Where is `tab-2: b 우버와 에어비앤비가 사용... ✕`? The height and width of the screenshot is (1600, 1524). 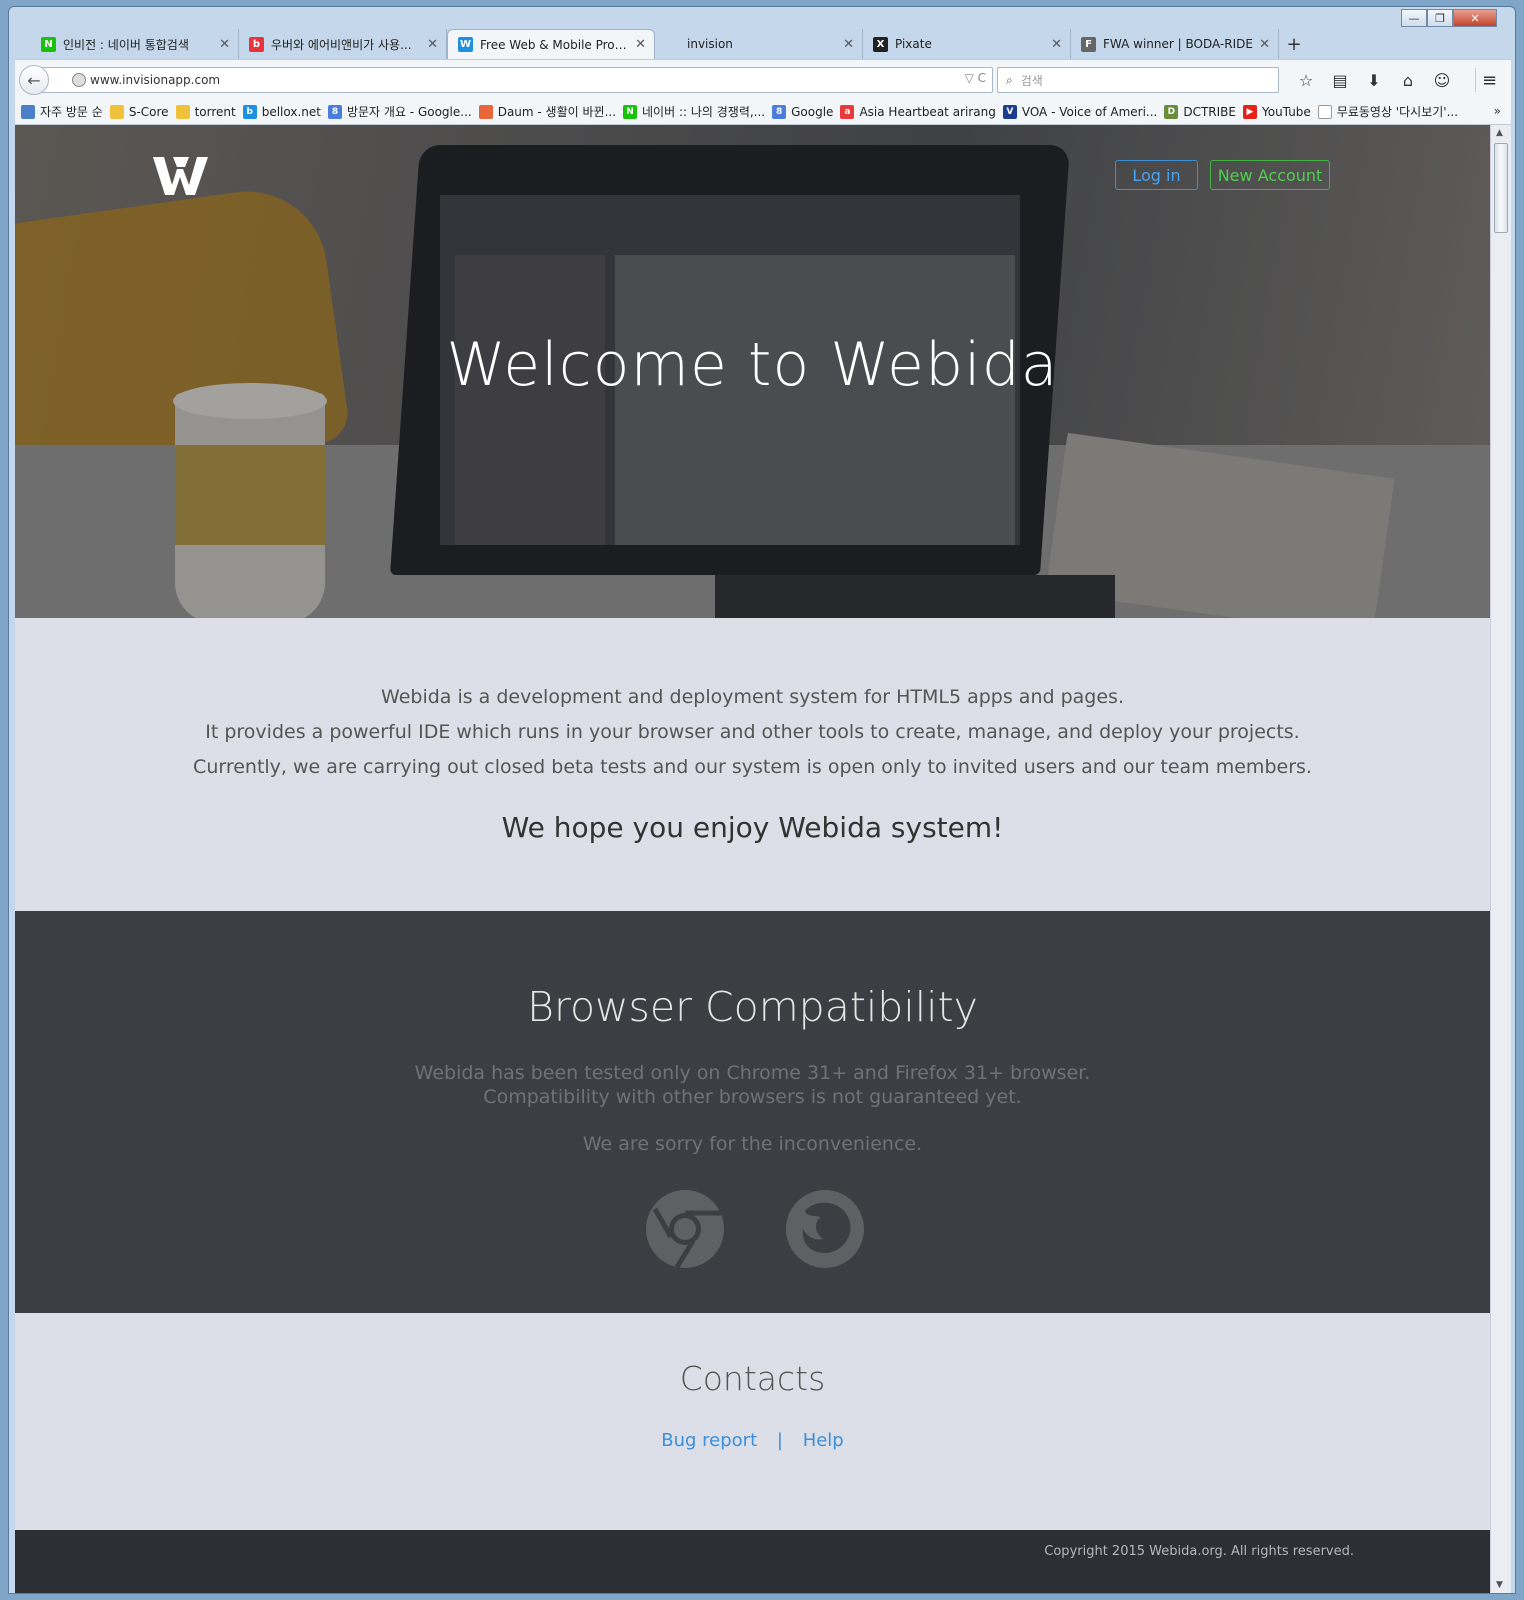 tab-2: b 우버와 에어비앤비가 사용... ✕ is located at coordinates (343, 44).